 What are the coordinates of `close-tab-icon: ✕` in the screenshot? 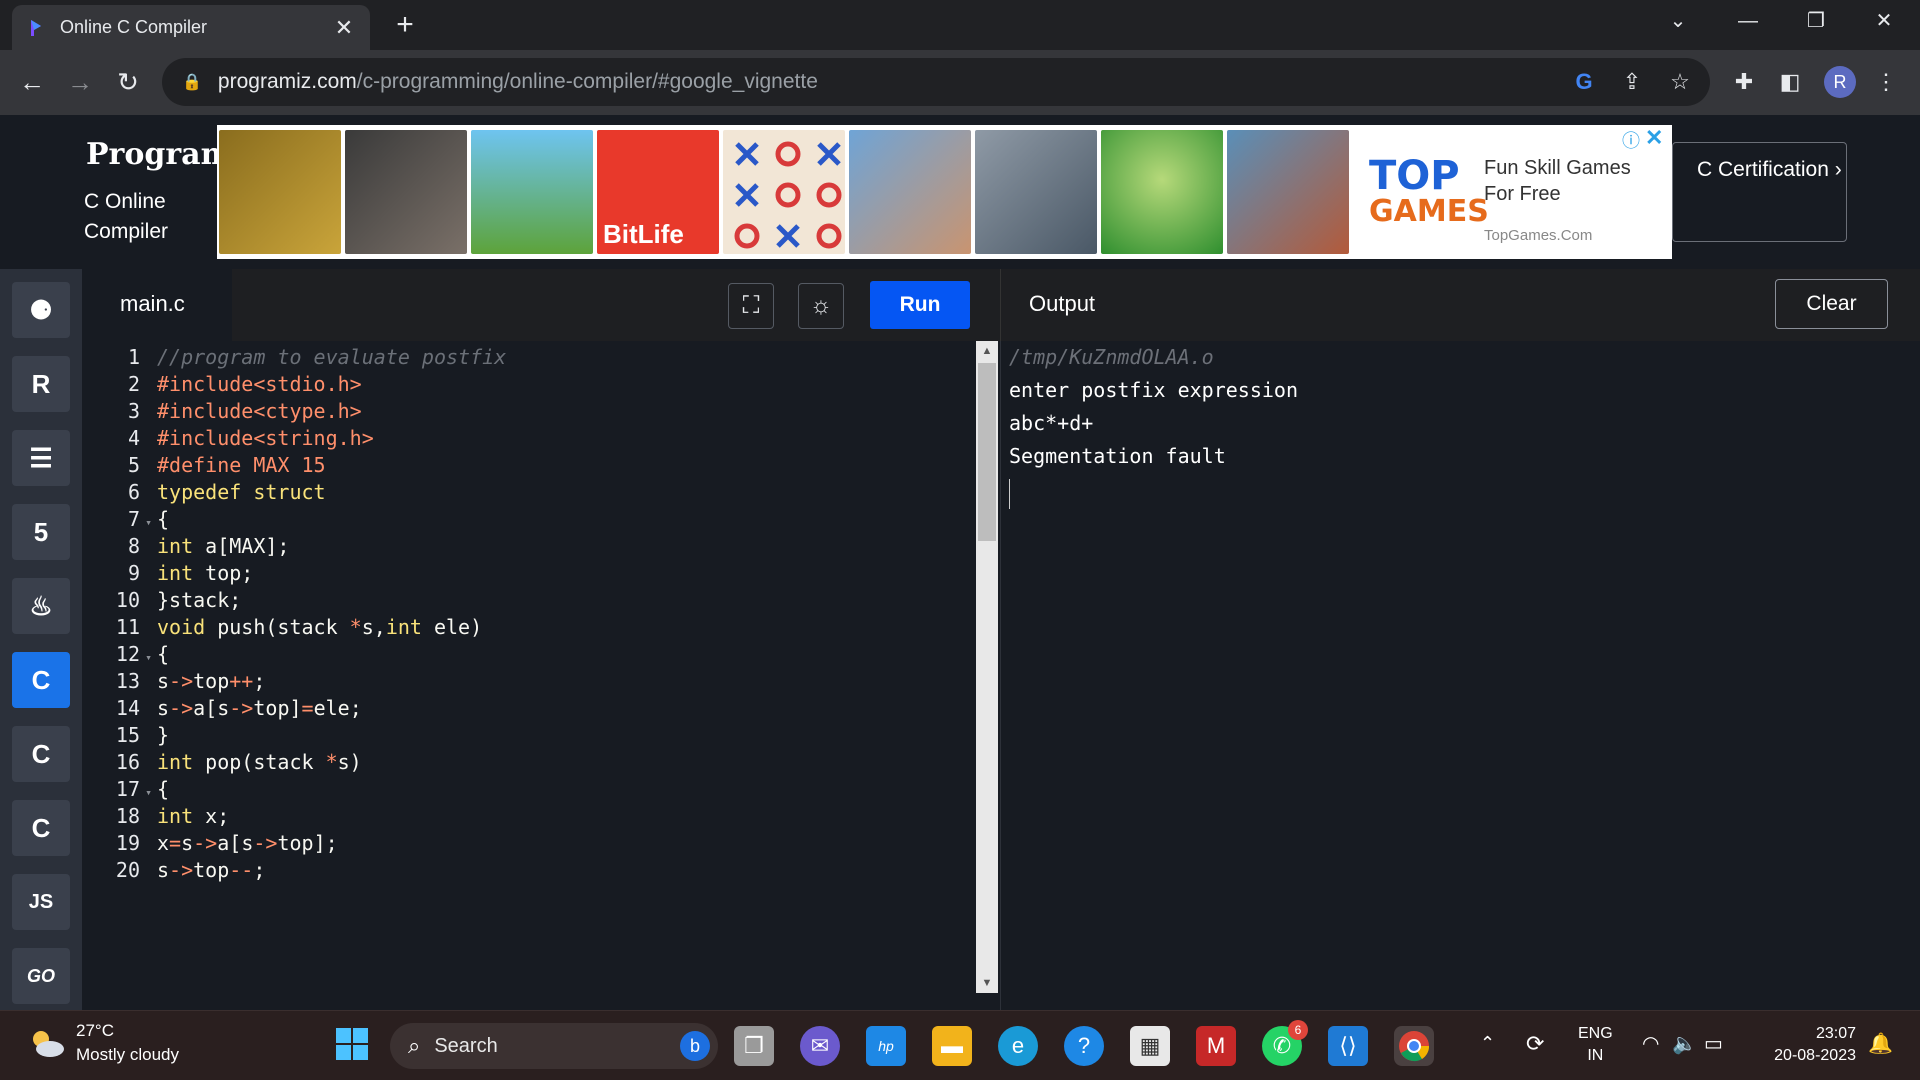 It's located at (344, 28).